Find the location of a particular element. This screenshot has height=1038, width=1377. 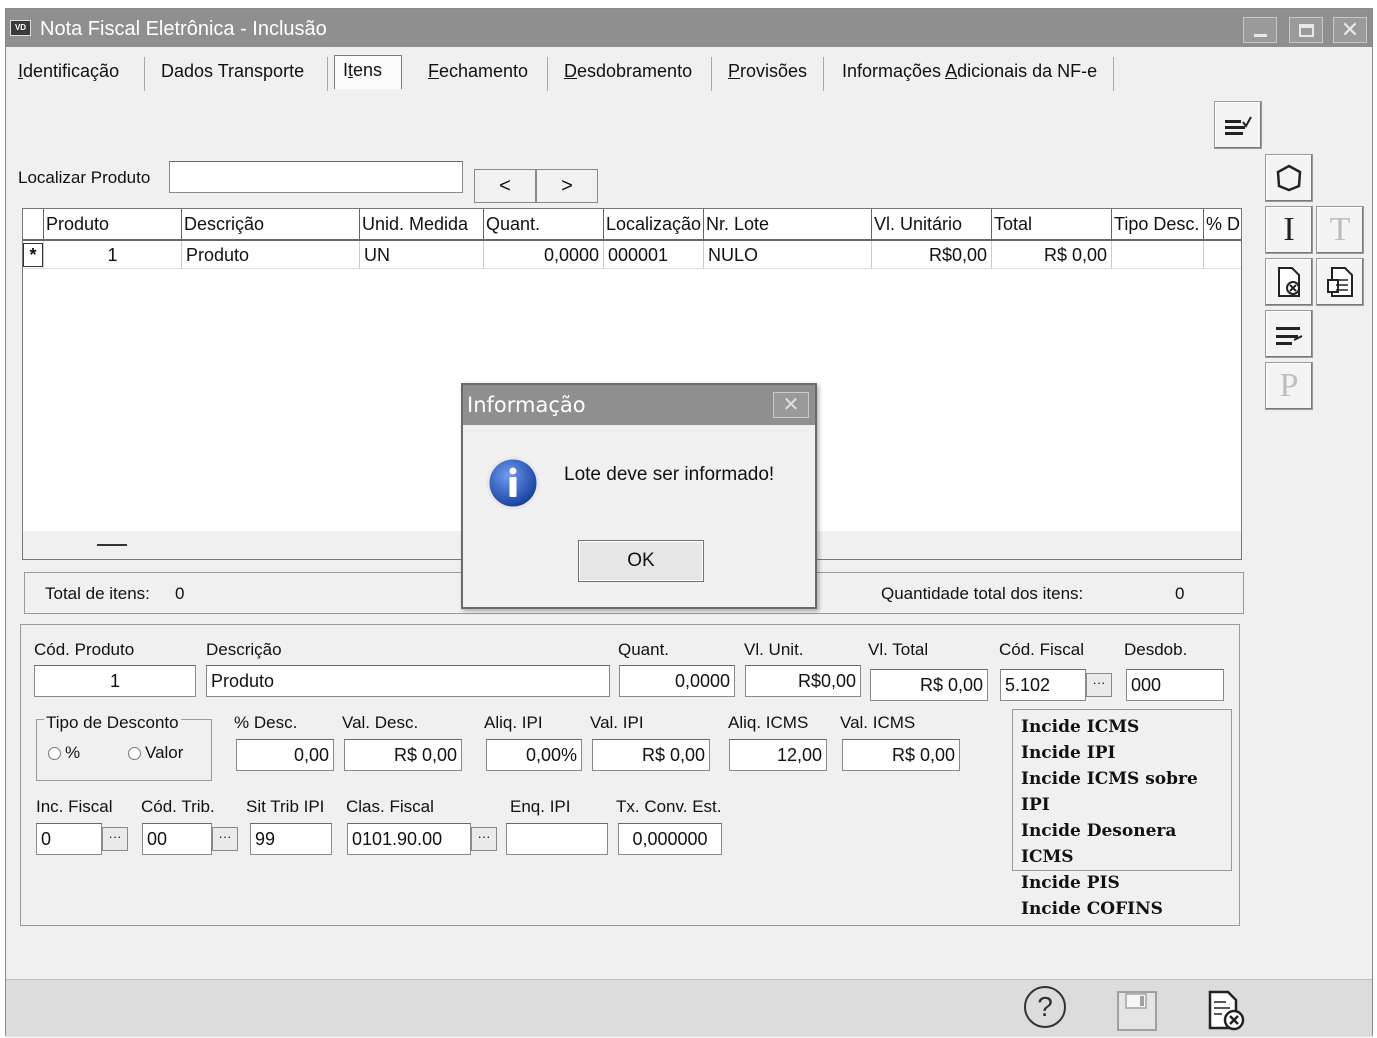

desdob-label: Desdob. is located at coordinates (1156, 649).